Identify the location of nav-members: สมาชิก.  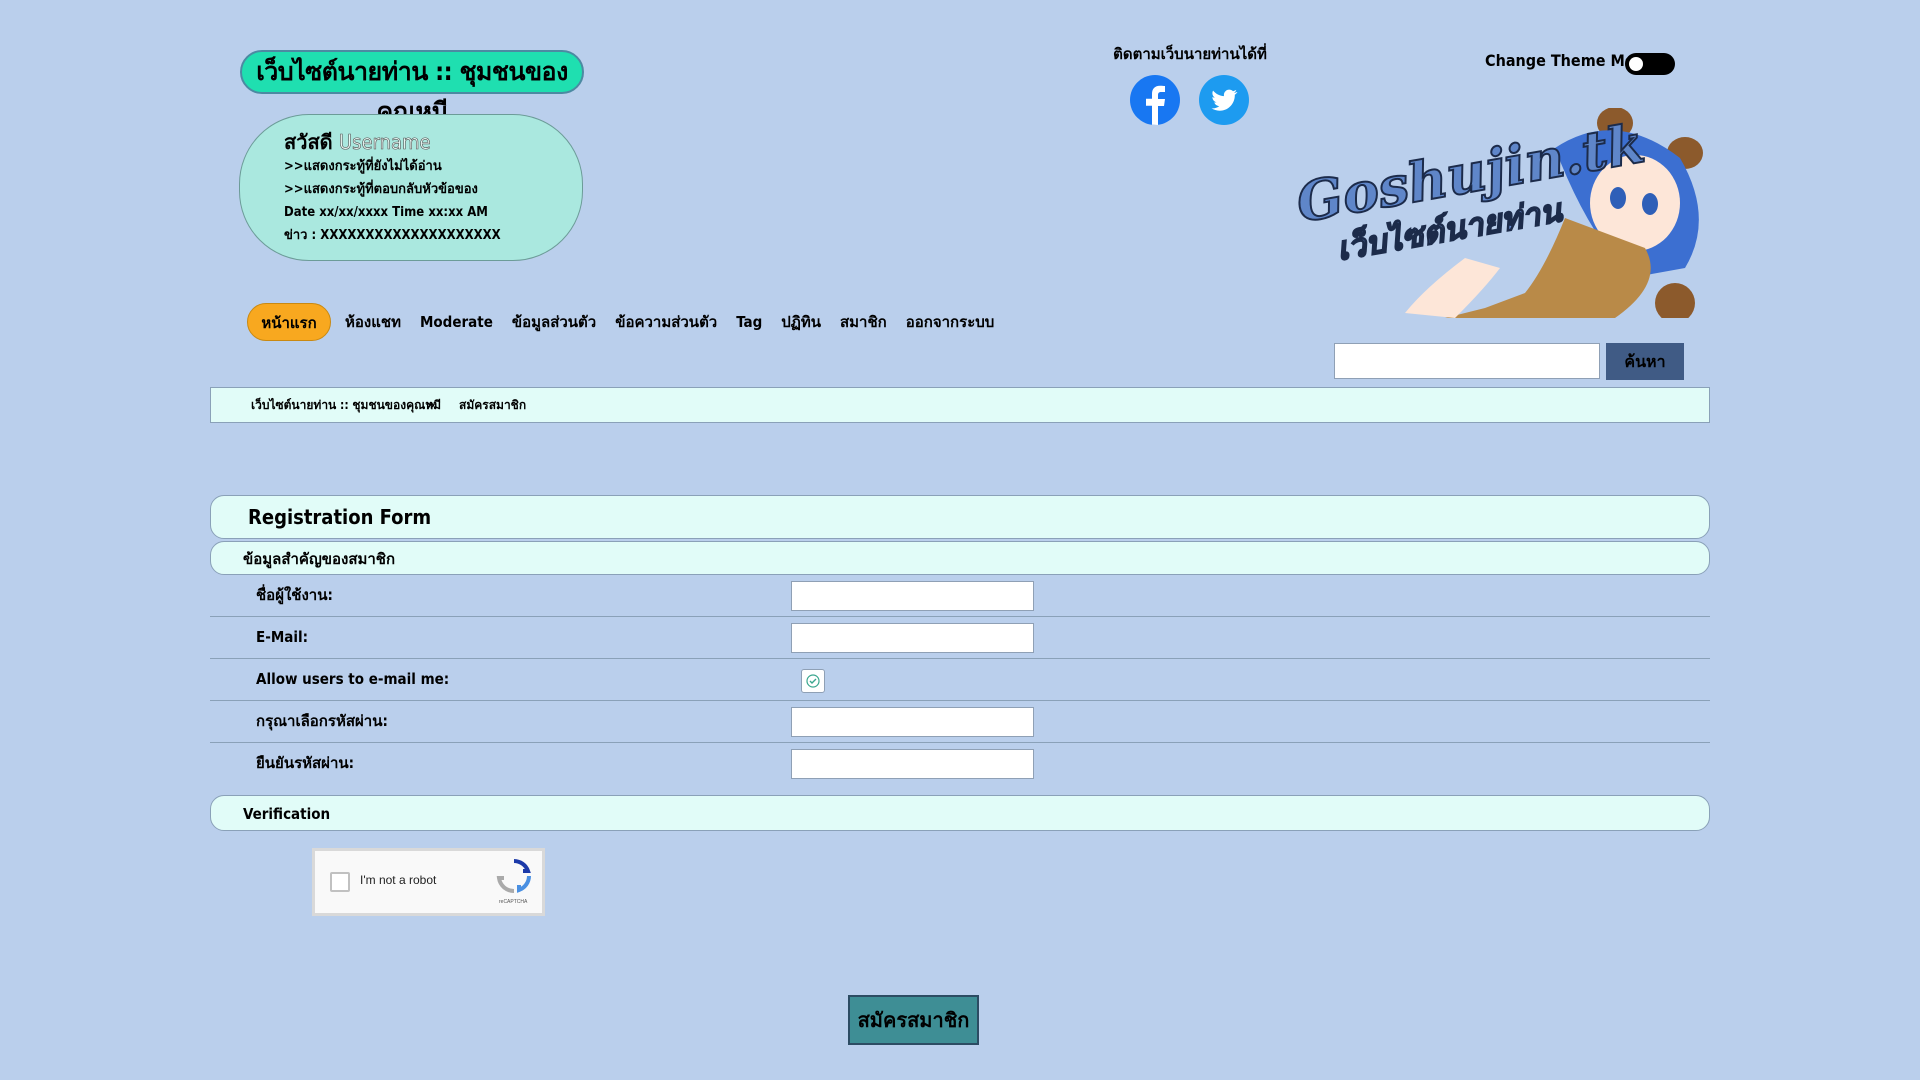
(863, 322).